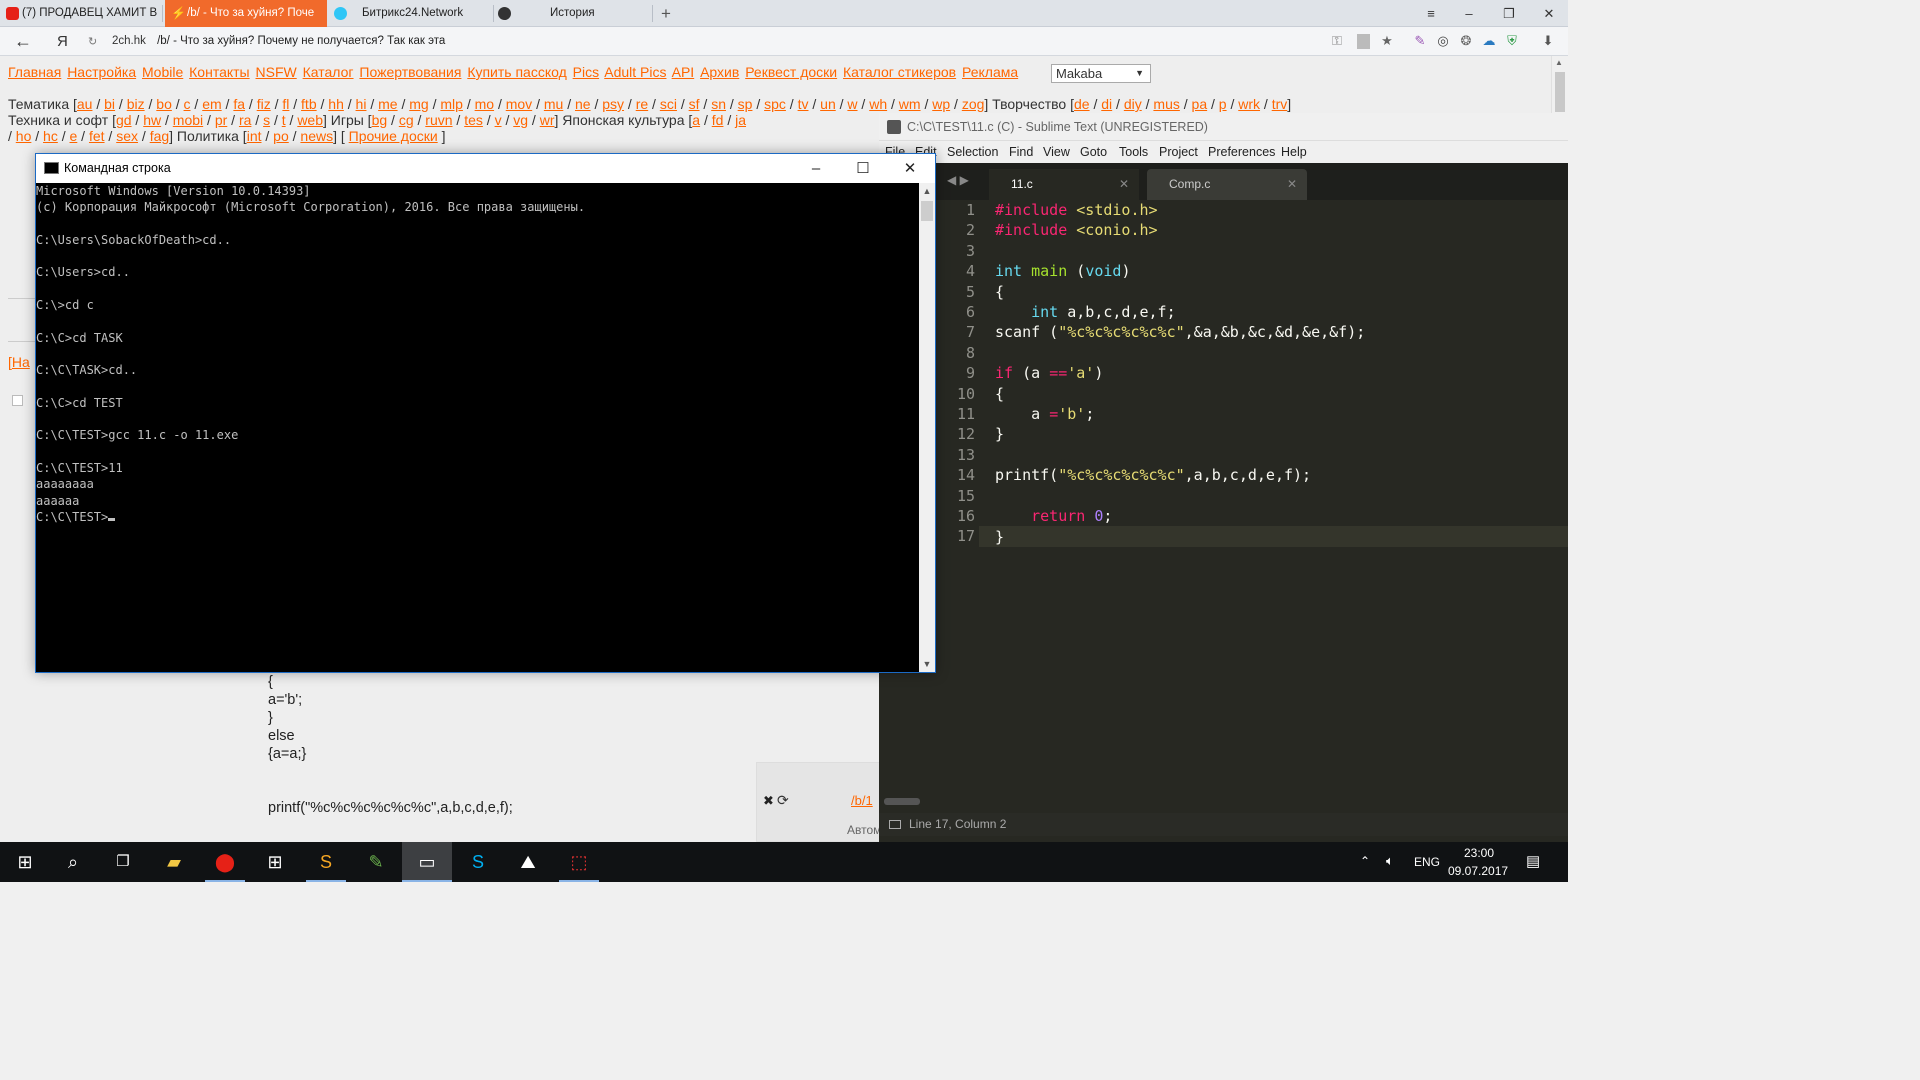 This screenshot has height=1080, width=1920. I want to click on board-link-sn: sn, so click(718, 104).